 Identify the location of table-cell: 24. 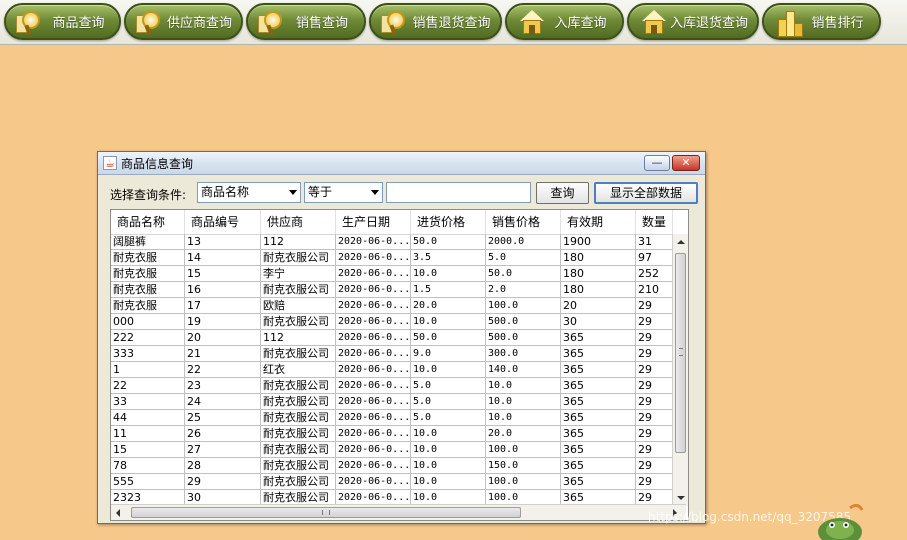
(223, 401).